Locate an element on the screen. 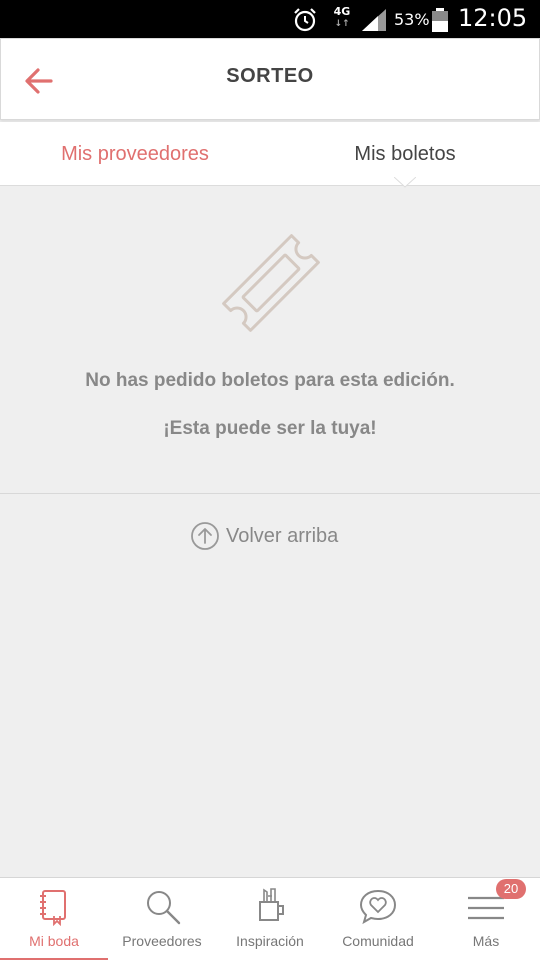 Image resolution: width=540 pixels, height=960 pixels. search-icon is located at coordinates (164, 908).